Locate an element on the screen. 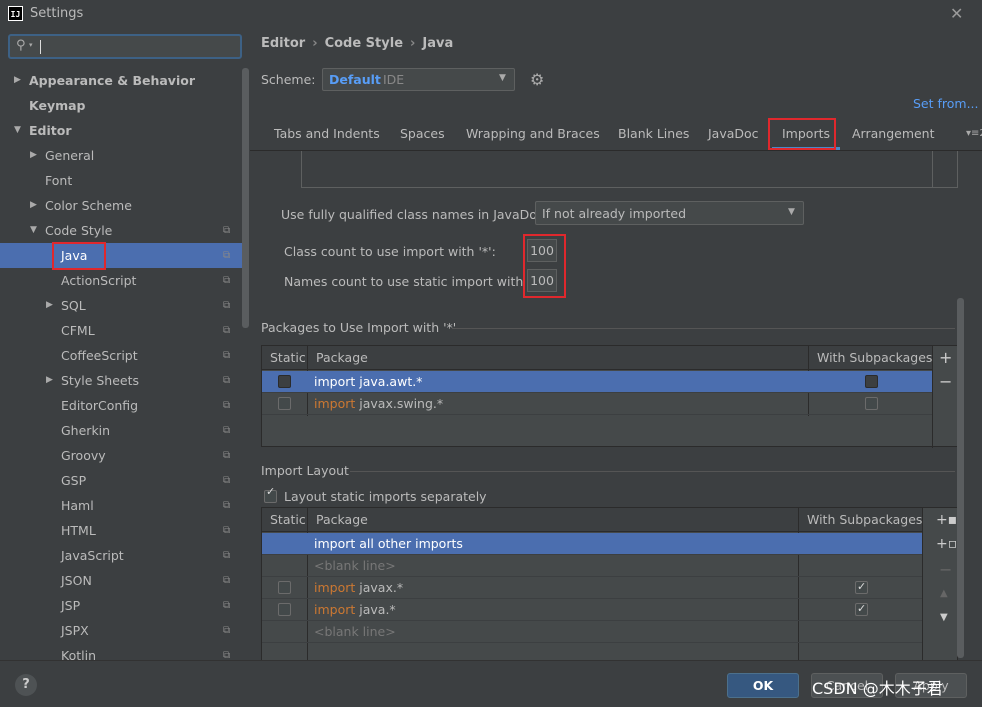 The height and width of the screenshot is (707, 982). sidebar-item-editorconfig: EditorConfig ⧉ is located at coordinates (121, 405).